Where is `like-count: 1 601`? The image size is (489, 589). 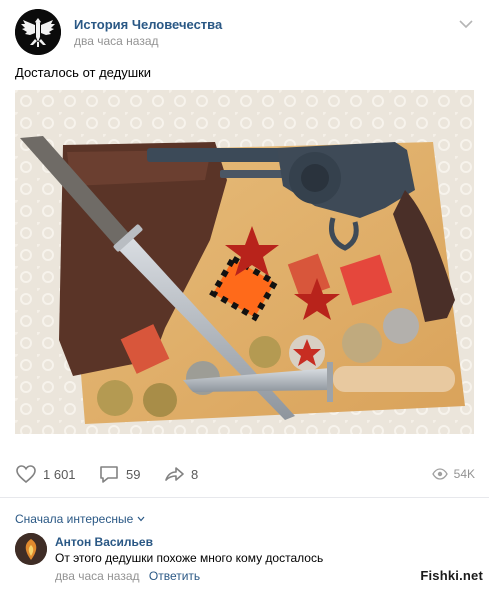
like-count: 1 601 is located at coordinates (59, 474).